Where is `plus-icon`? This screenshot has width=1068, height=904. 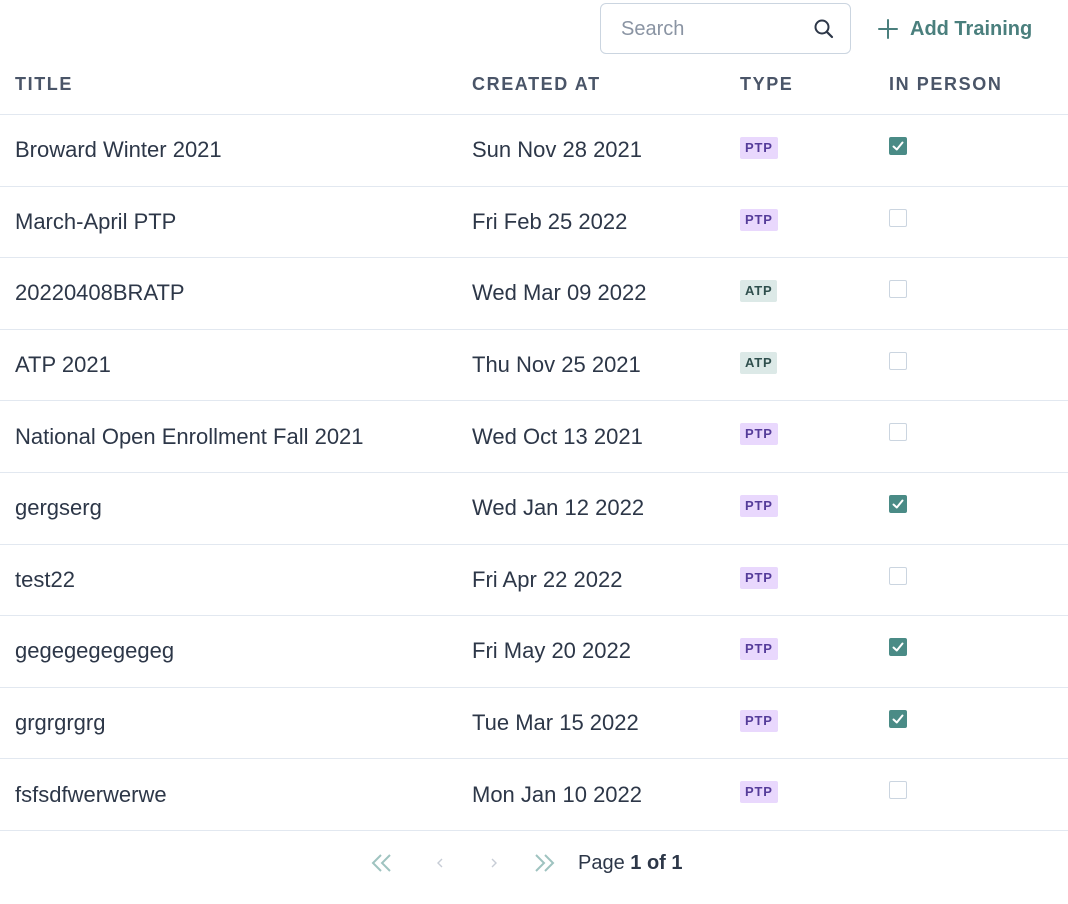
plus-icon is located at coordinates (888, 29).